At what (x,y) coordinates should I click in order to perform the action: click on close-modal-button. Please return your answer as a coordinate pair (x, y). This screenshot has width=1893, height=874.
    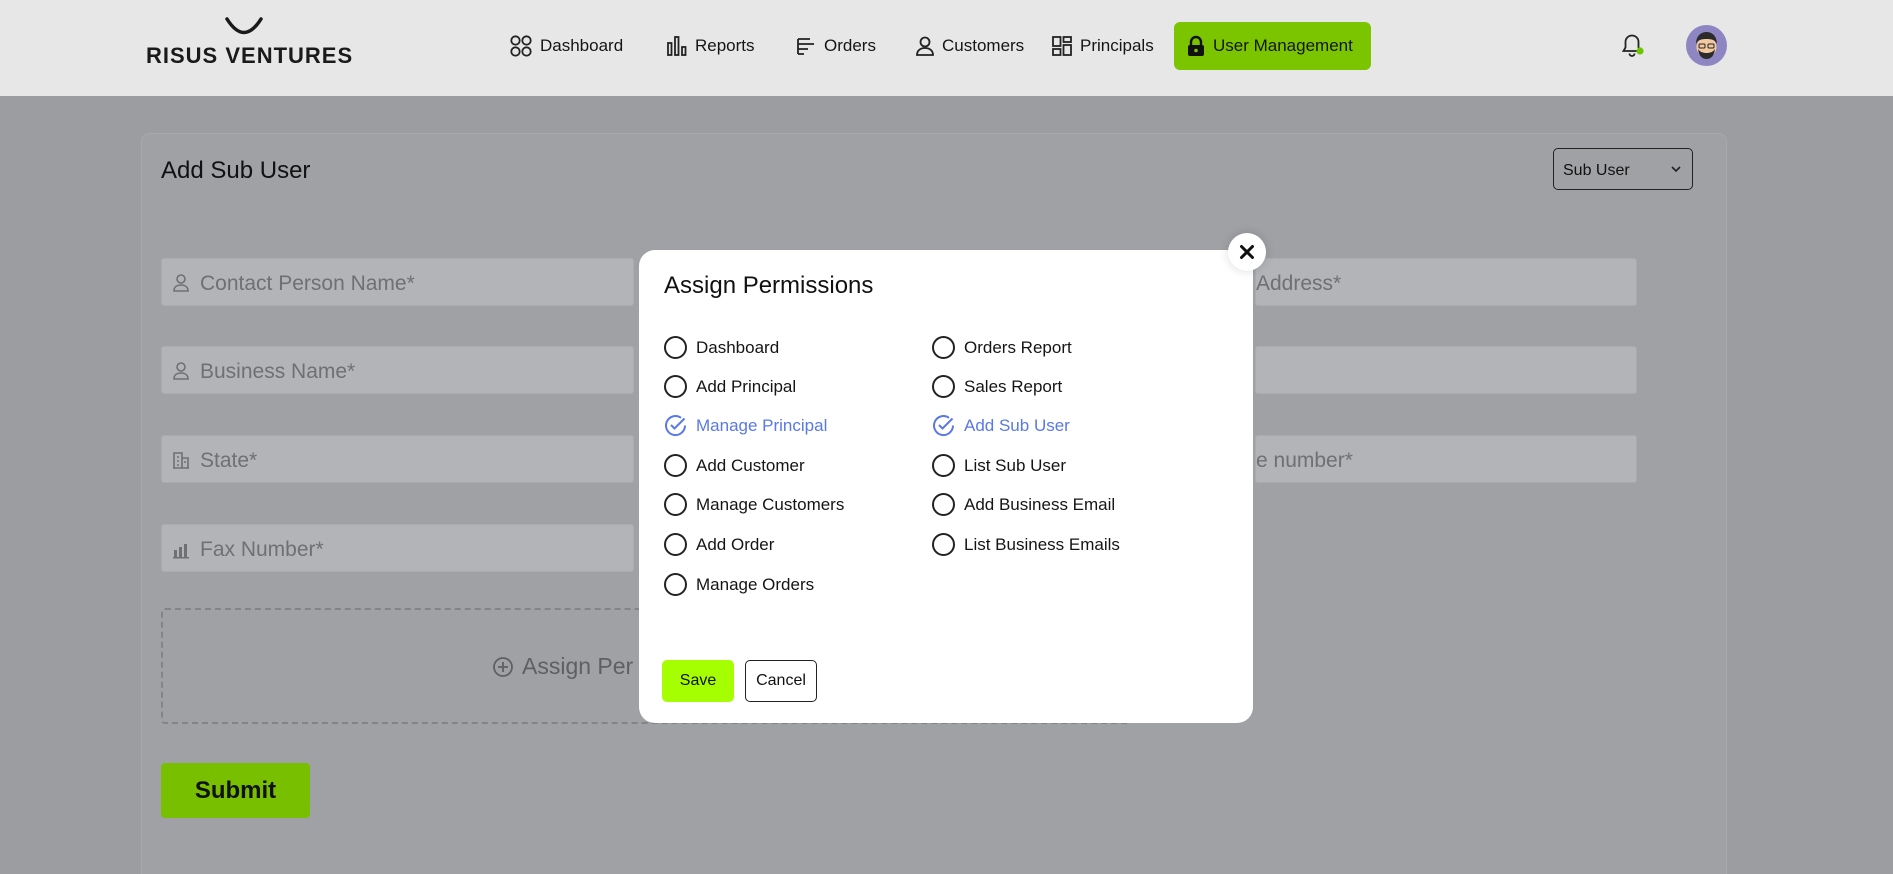
    Looking at the image, I should click on (1247, 252).